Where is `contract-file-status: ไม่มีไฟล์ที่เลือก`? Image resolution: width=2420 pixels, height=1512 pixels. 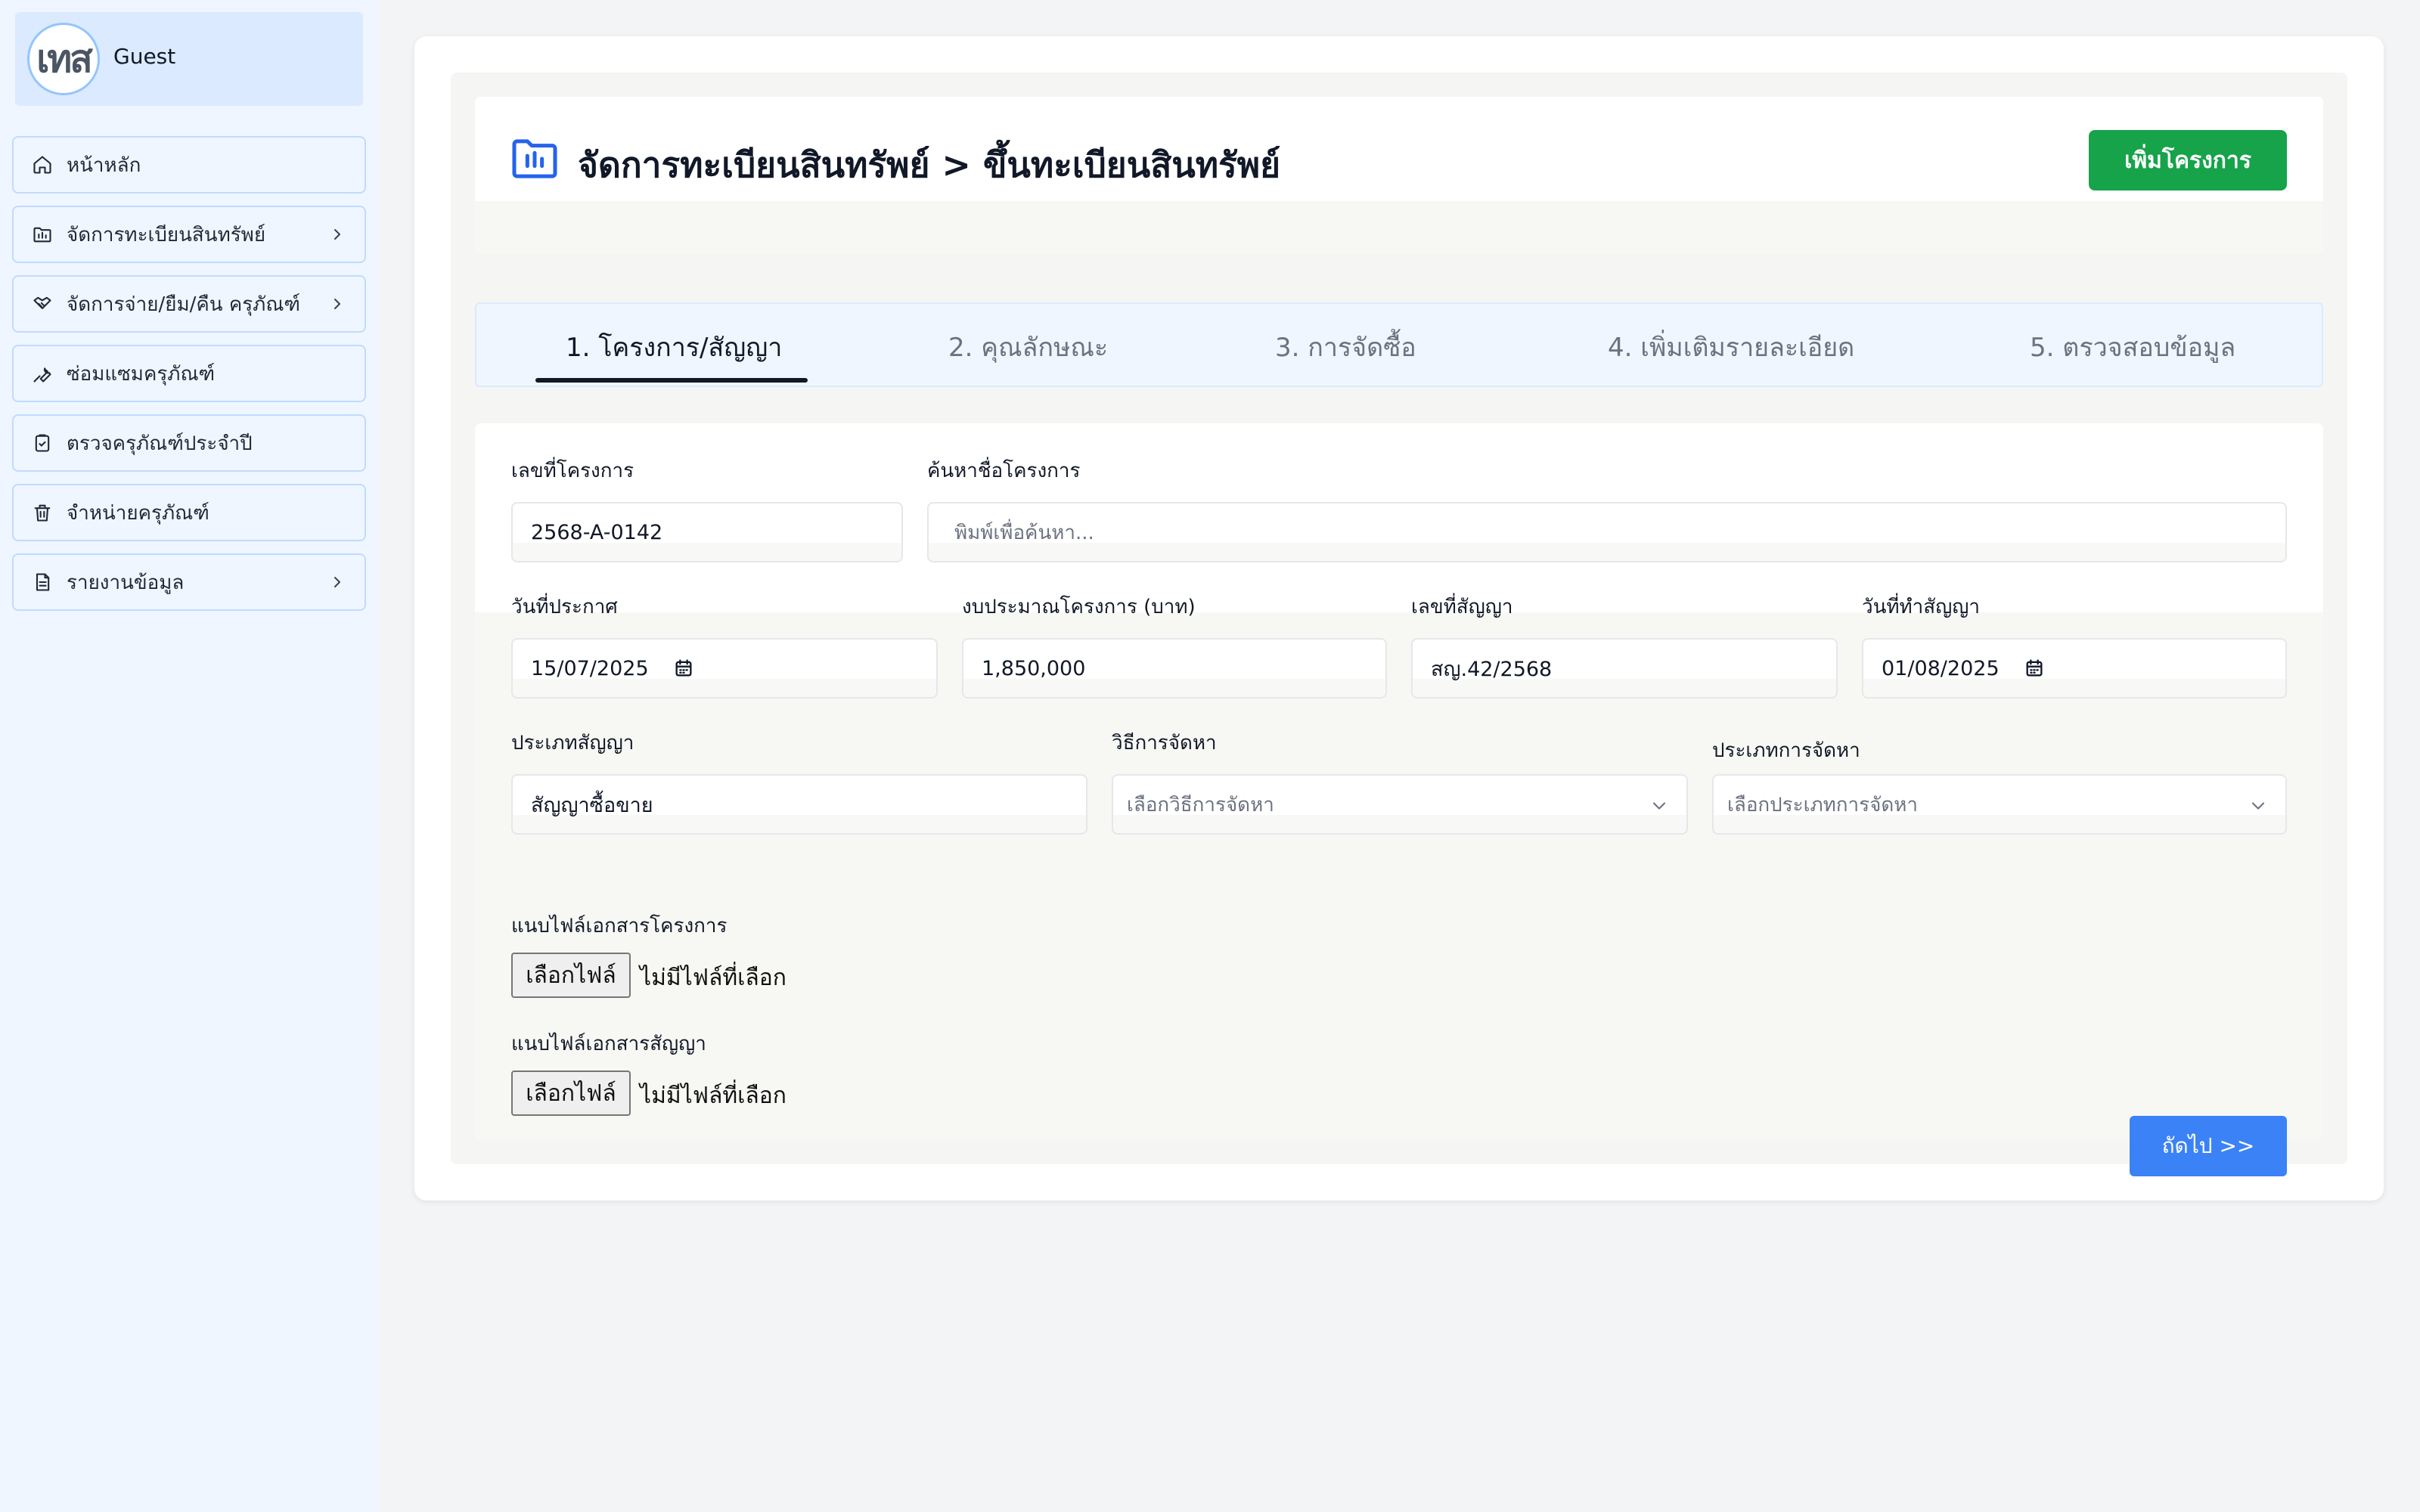 contract-file-status: ไม่มีไฟล์ที่เลือก is located at coordinates (713, 1096).